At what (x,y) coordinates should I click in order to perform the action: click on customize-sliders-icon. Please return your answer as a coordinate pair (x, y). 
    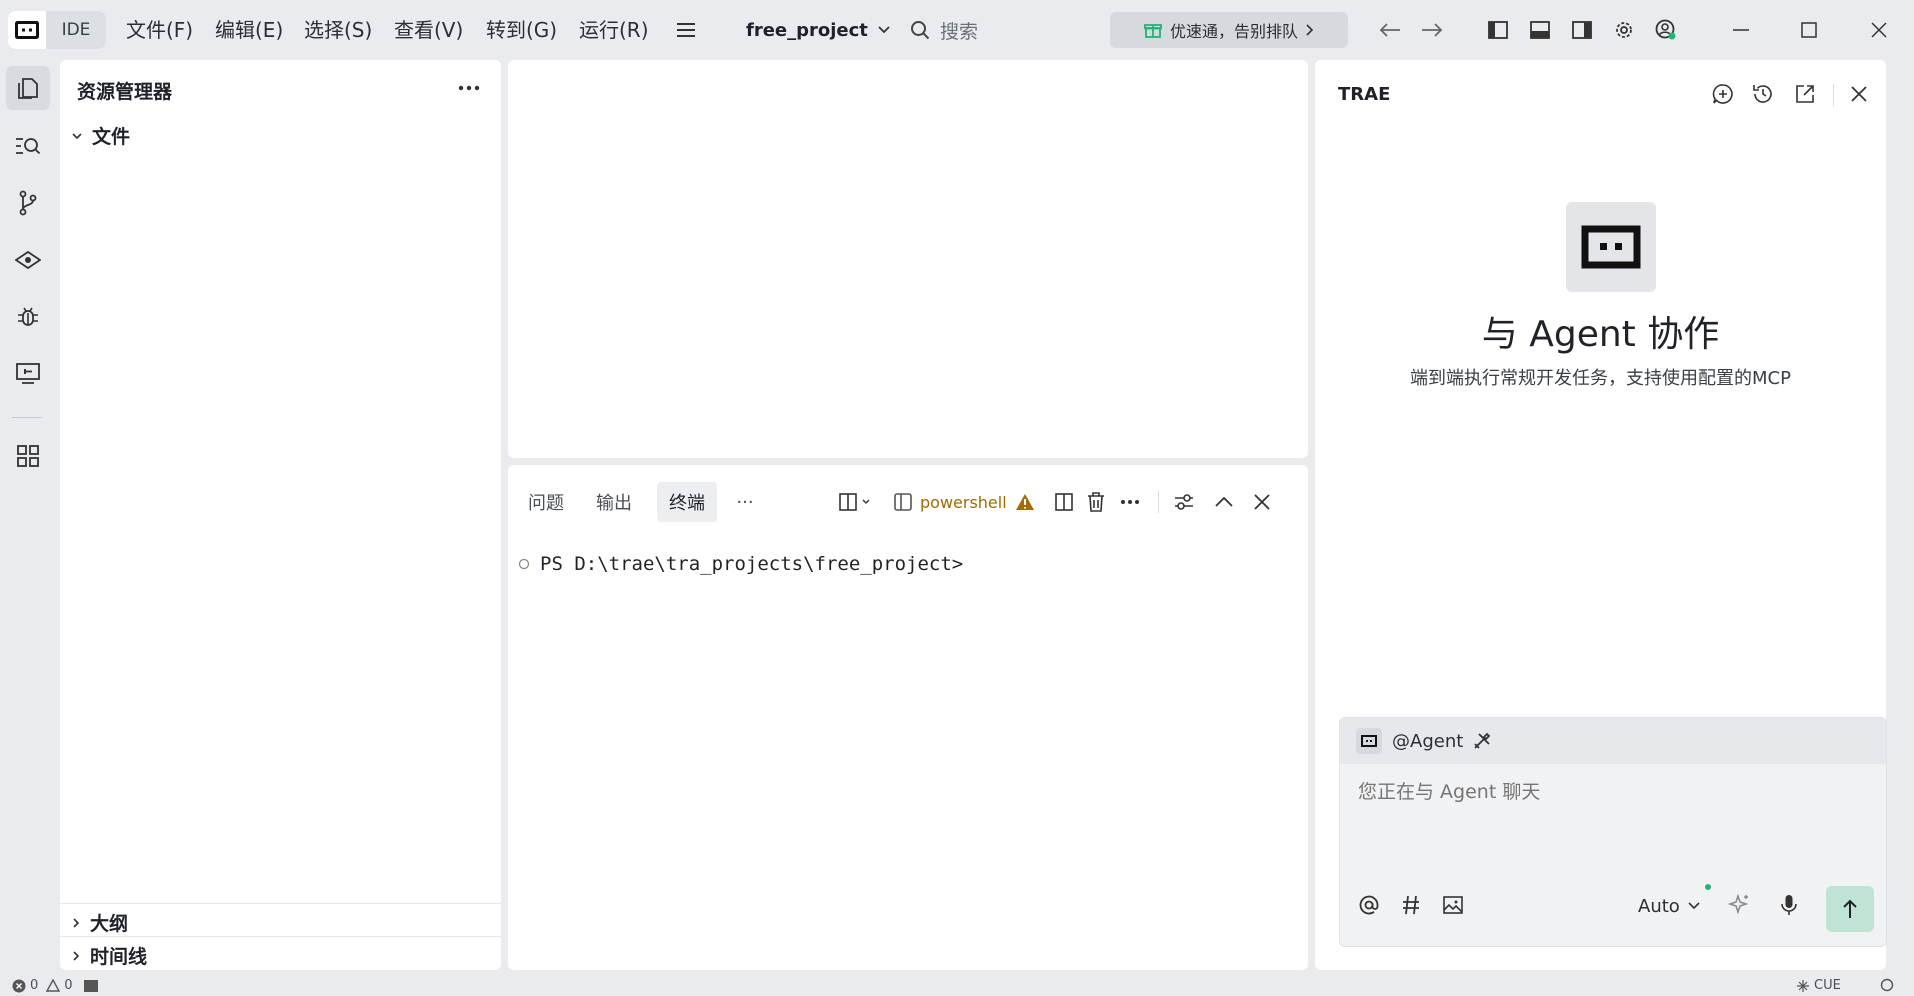
    Looking at the image, I should click on (1184, 502).